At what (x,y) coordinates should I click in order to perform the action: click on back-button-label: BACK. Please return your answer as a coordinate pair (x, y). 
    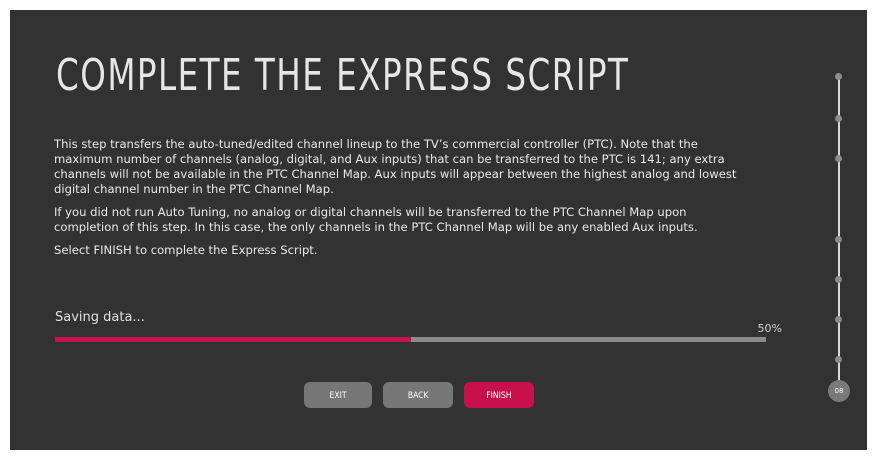
    Looking at the image, I should click on (418, 396).